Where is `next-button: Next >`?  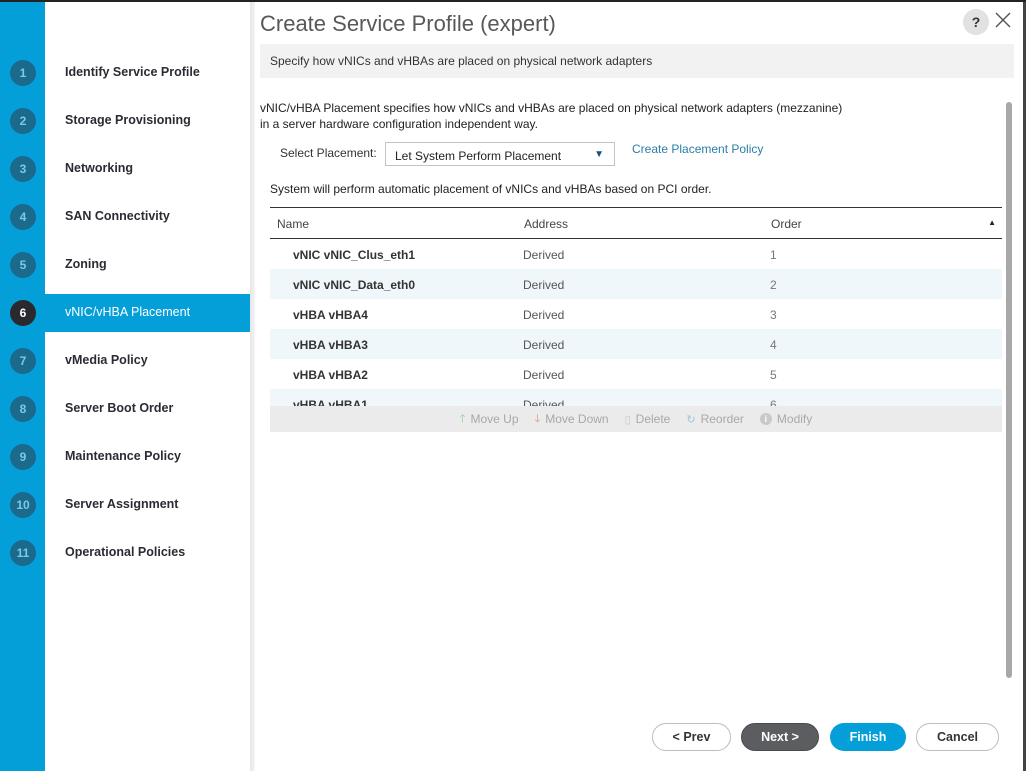 next-button: Next > is located at coordinates (780, 737).